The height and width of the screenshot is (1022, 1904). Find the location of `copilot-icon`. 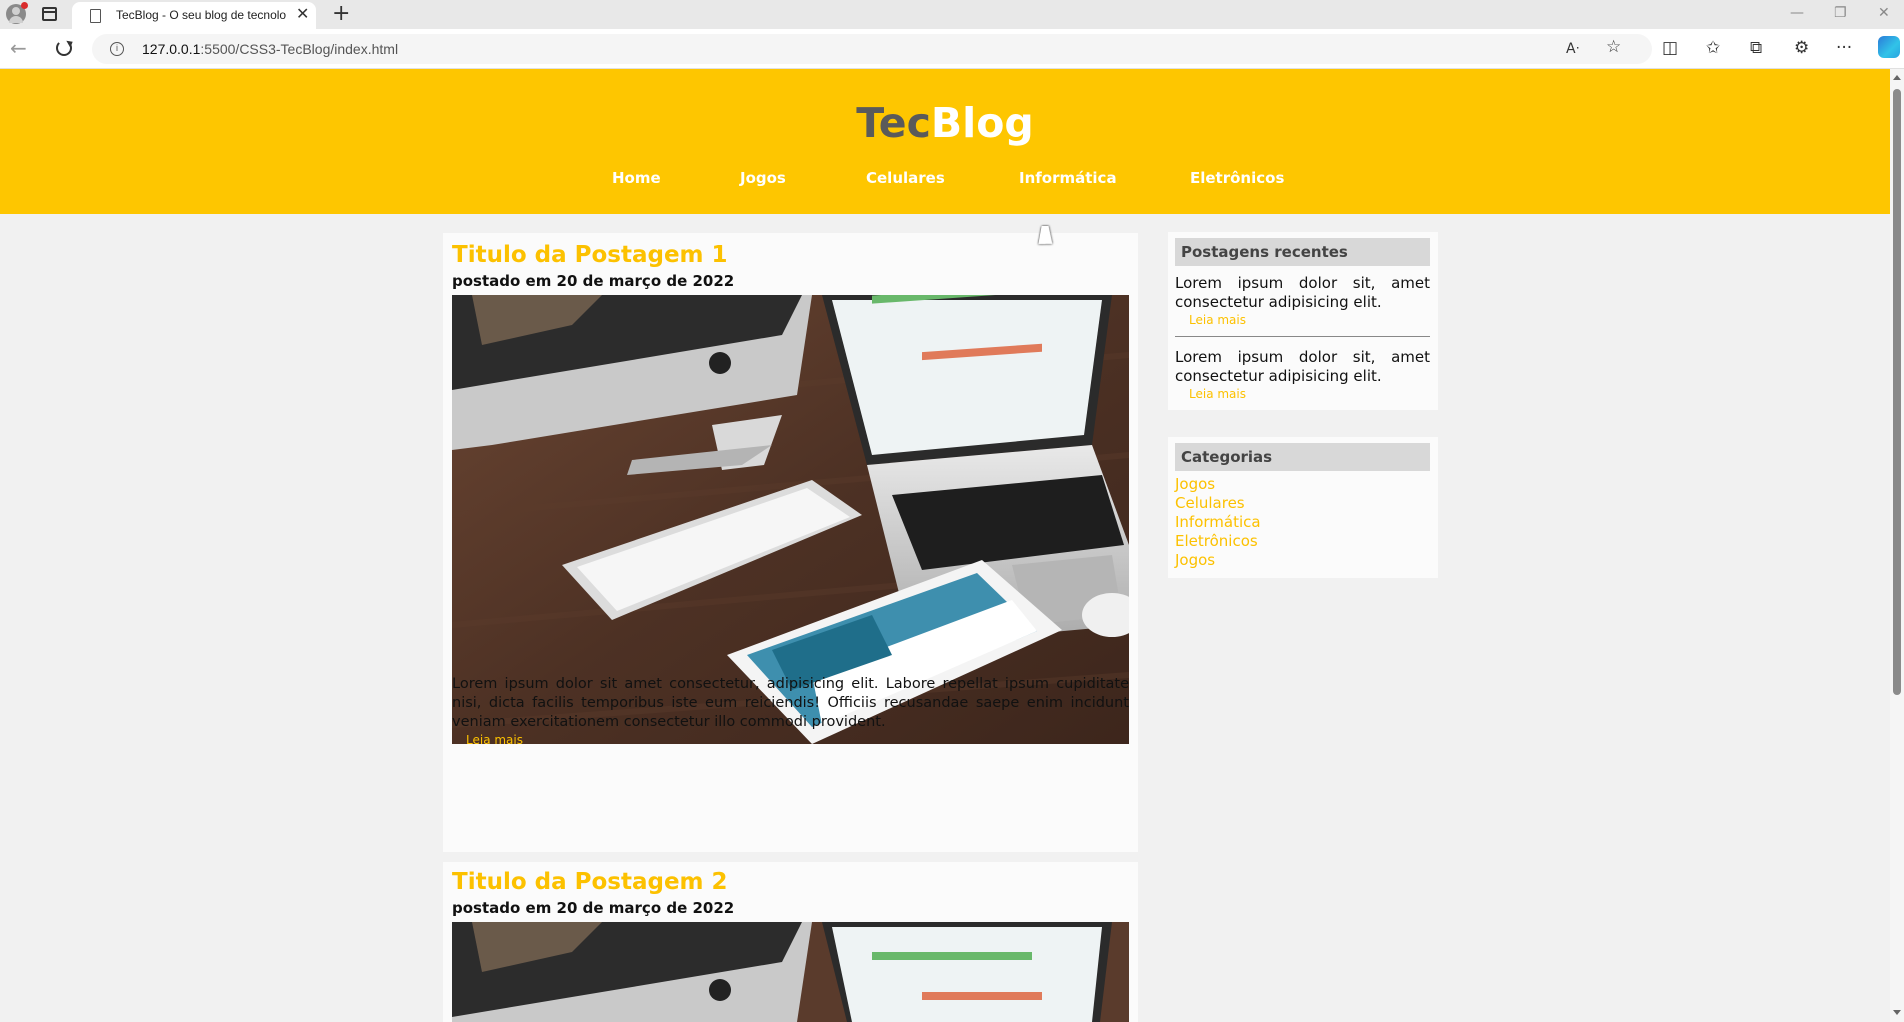

copilot-icon is located at coordinates (1889, 47).